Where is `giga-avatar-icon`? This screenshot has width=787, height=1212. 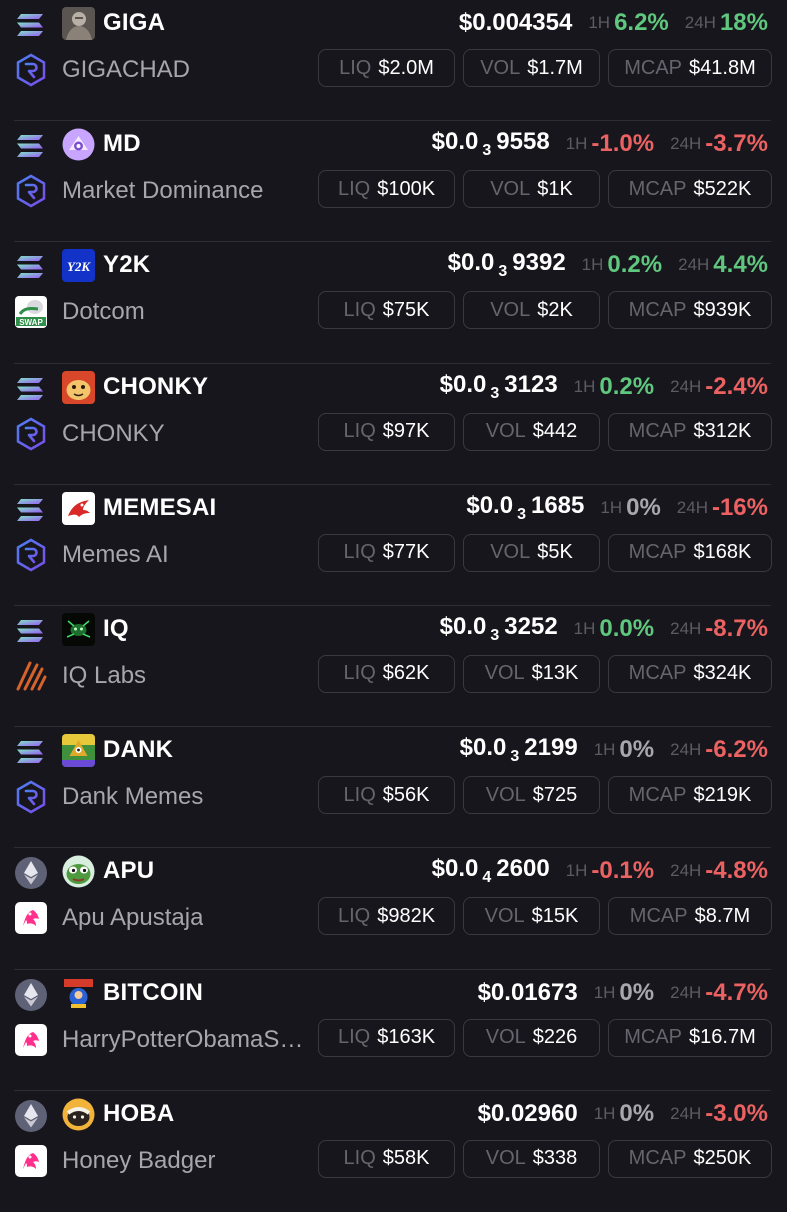 giga-avatar-icon is located at coordinates (78, 23).